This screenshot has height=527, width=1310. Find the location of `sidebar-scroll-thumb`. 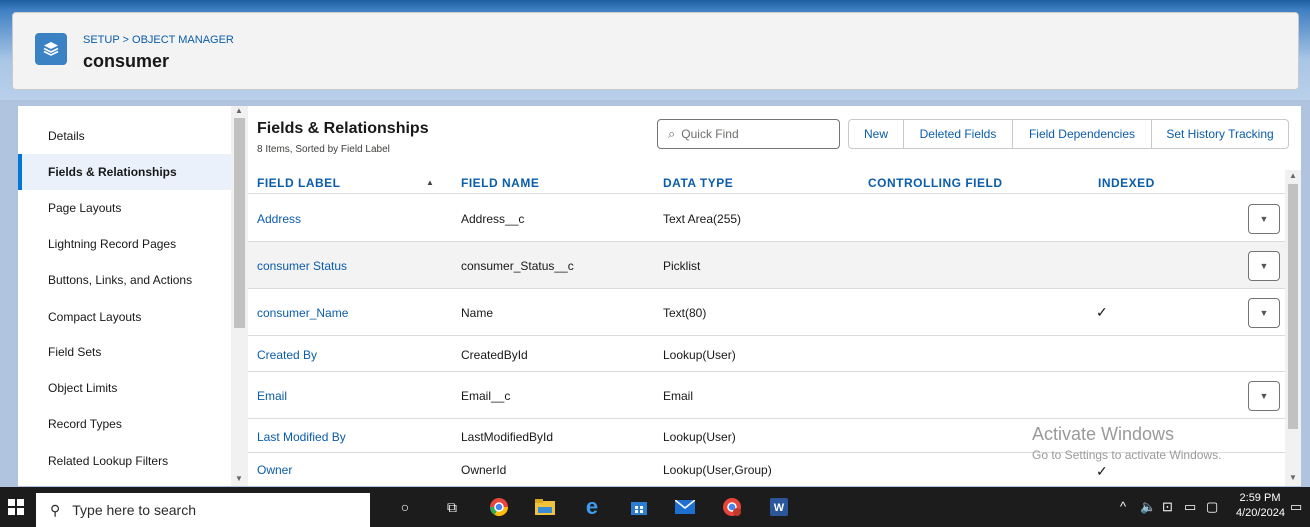

sidebar-scroll-thumb is located at coordinates (239, 223).